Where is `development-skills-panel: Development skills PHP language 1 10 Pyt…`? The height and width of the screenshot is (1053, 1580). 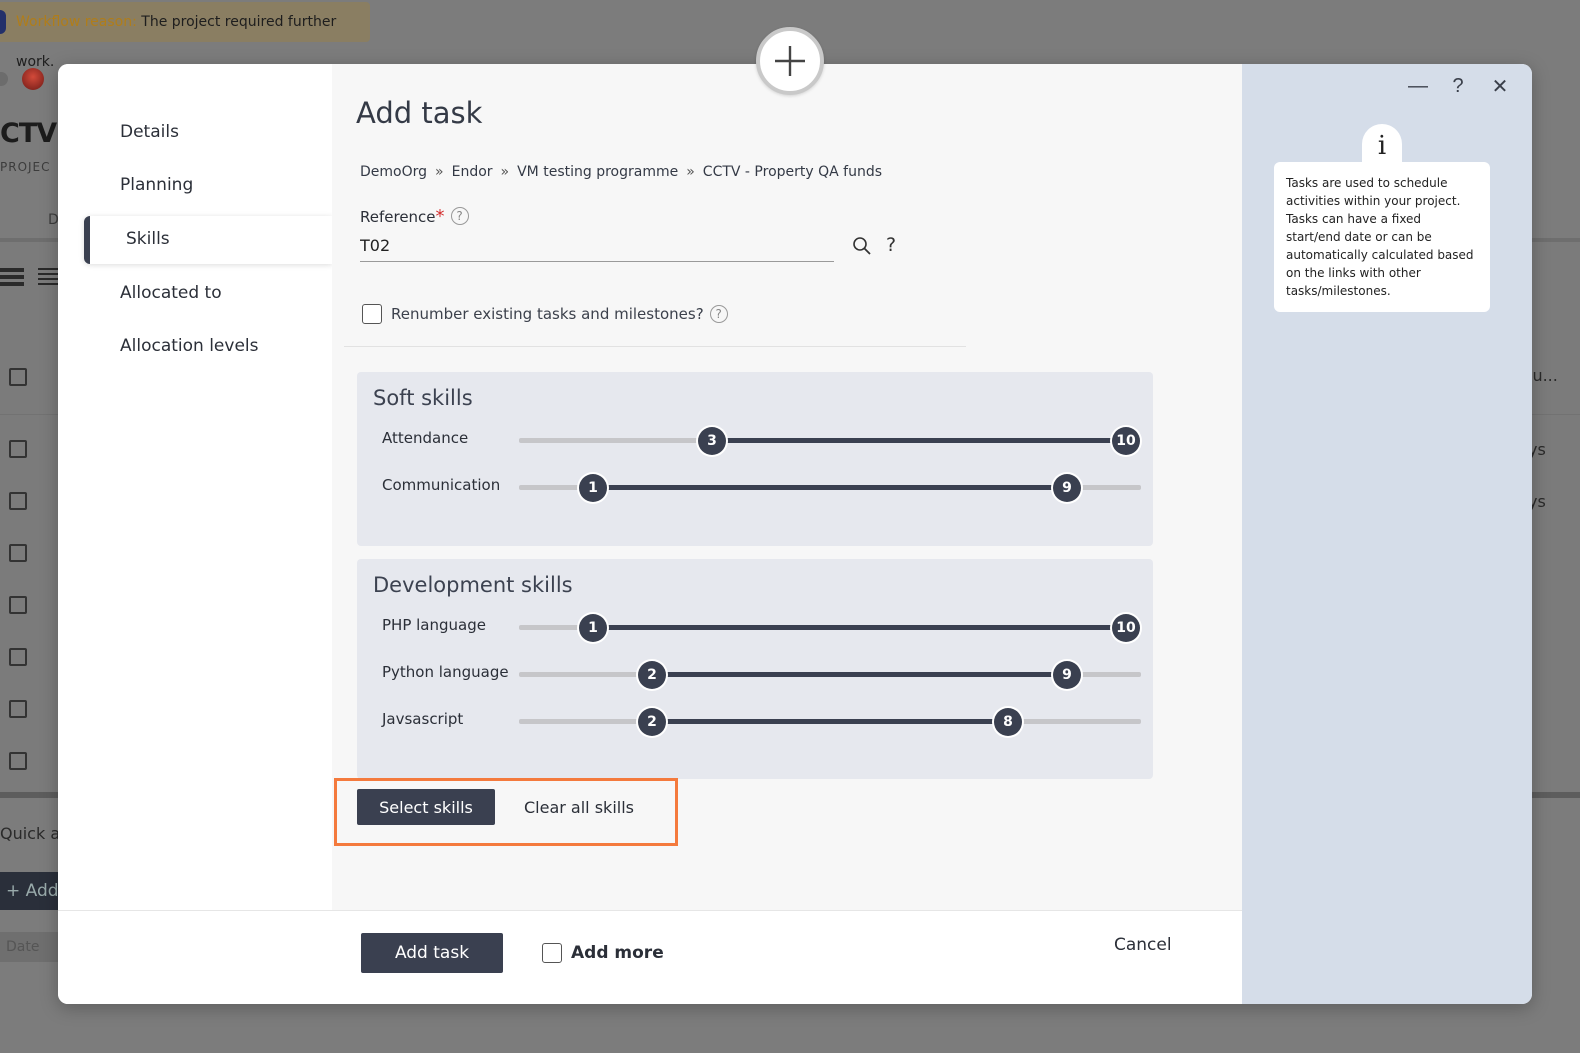
development-skills-panel: Development skills PHP language 1 10 Pyt… is located at coordinates (755, 669).